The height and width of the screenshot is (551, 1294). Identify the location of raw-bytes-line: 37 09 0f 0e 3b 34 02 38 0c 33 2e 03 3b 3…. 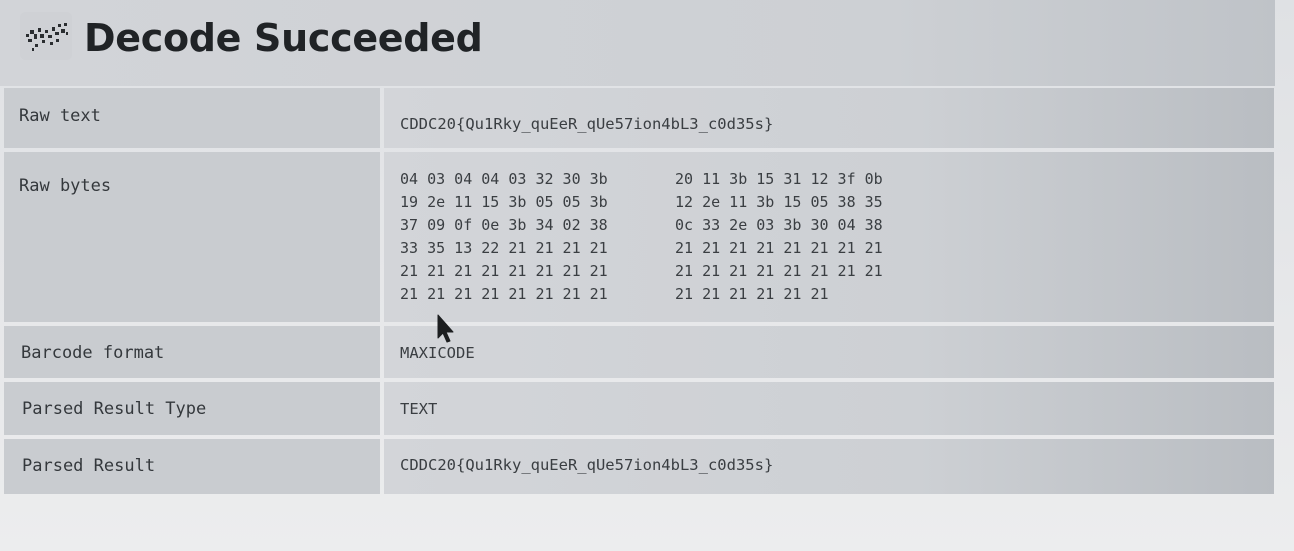
(837, 225).